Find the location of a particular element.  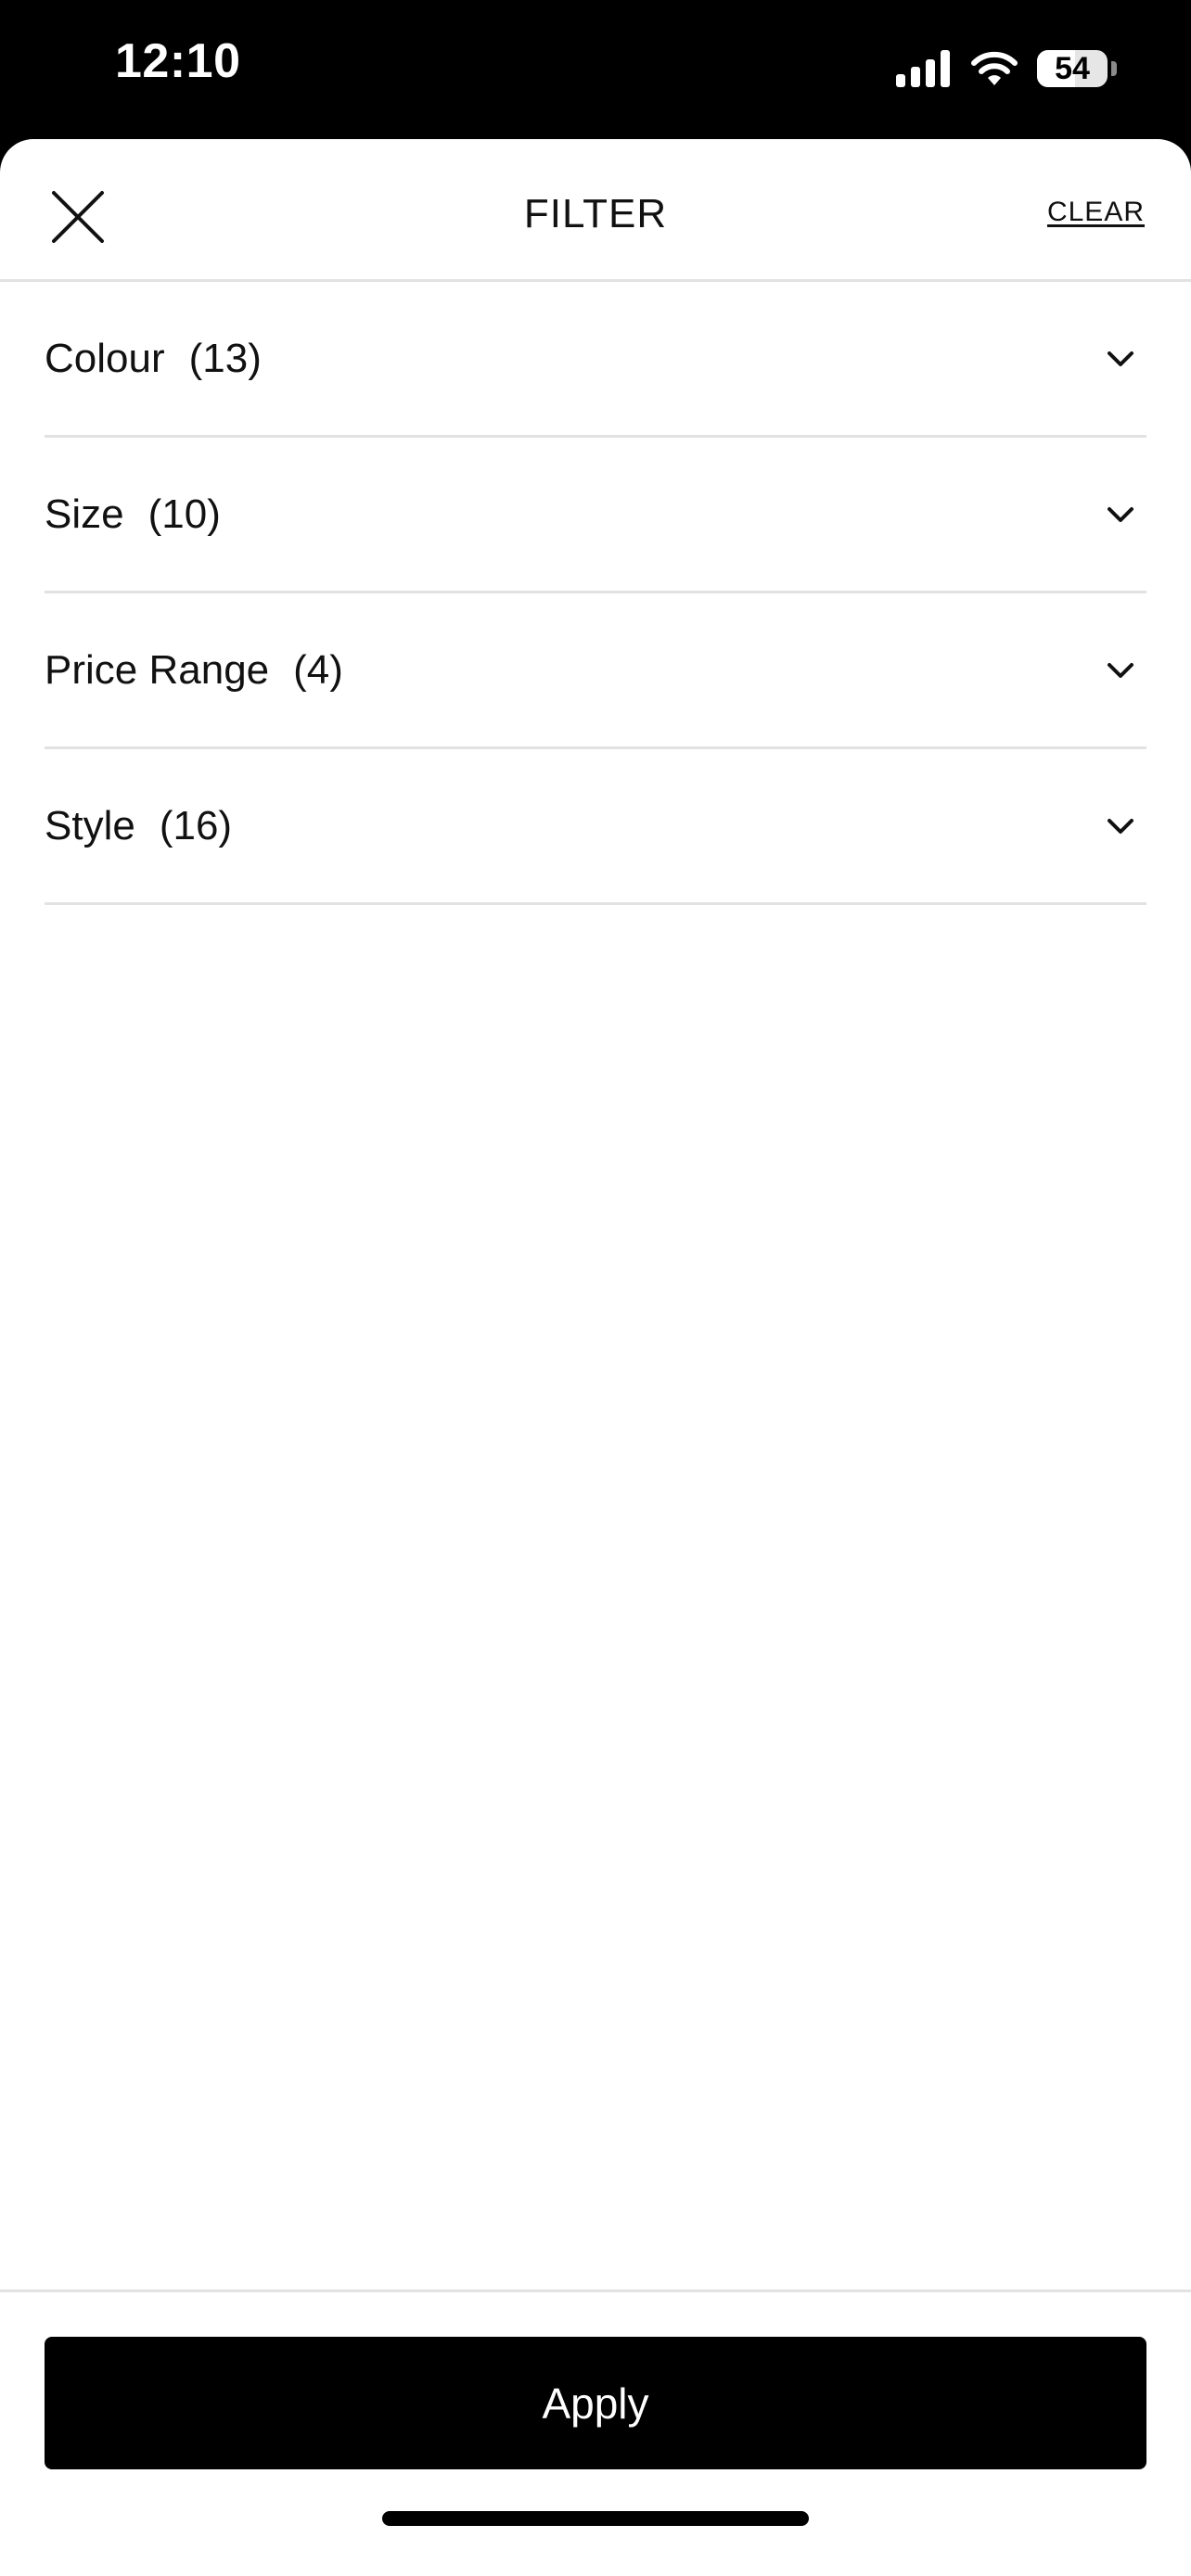

status-icons: 54 is located at coordinates (1007, 69).